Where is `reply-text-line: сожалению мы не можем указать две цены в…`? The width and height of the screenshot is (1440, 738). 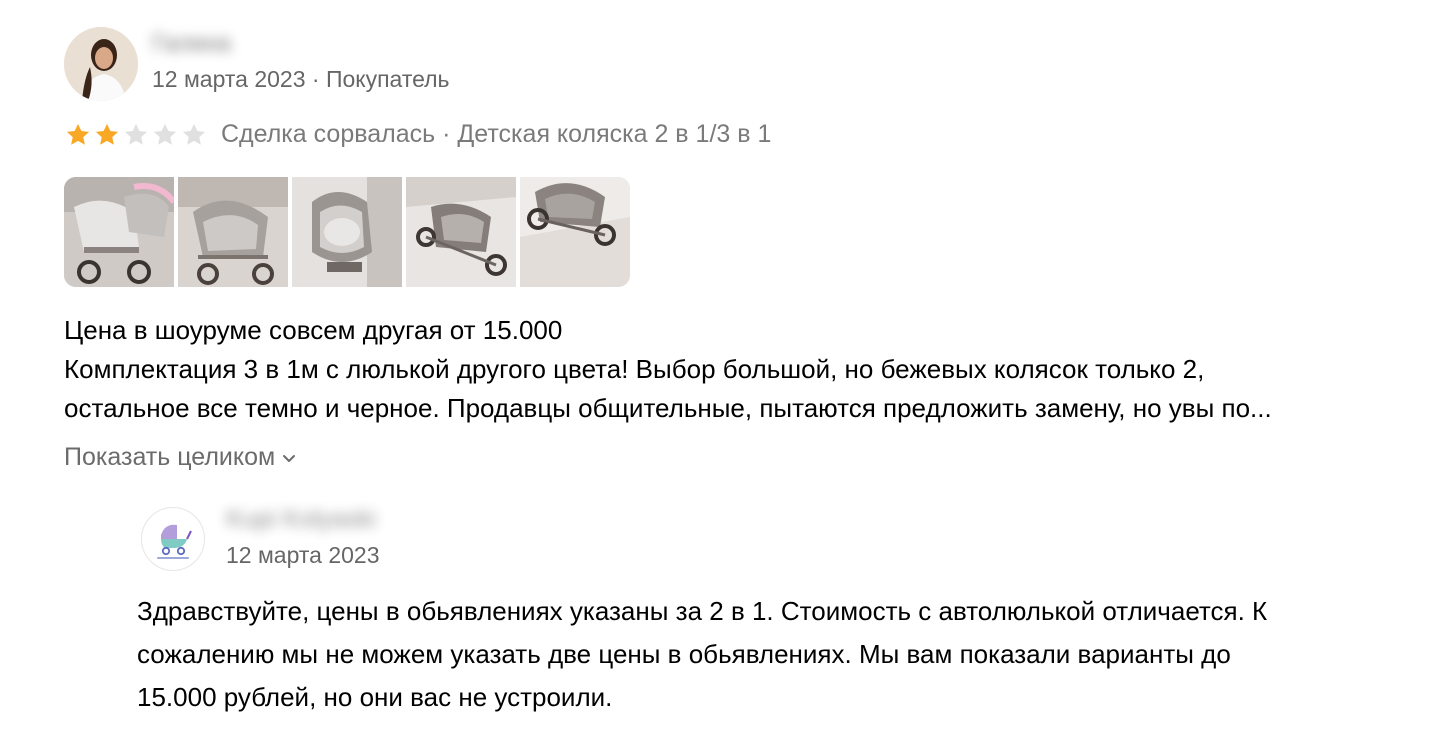
reply-text-line: сожалению мы не можем указать две цены в… is located at coordinates (684, 654).